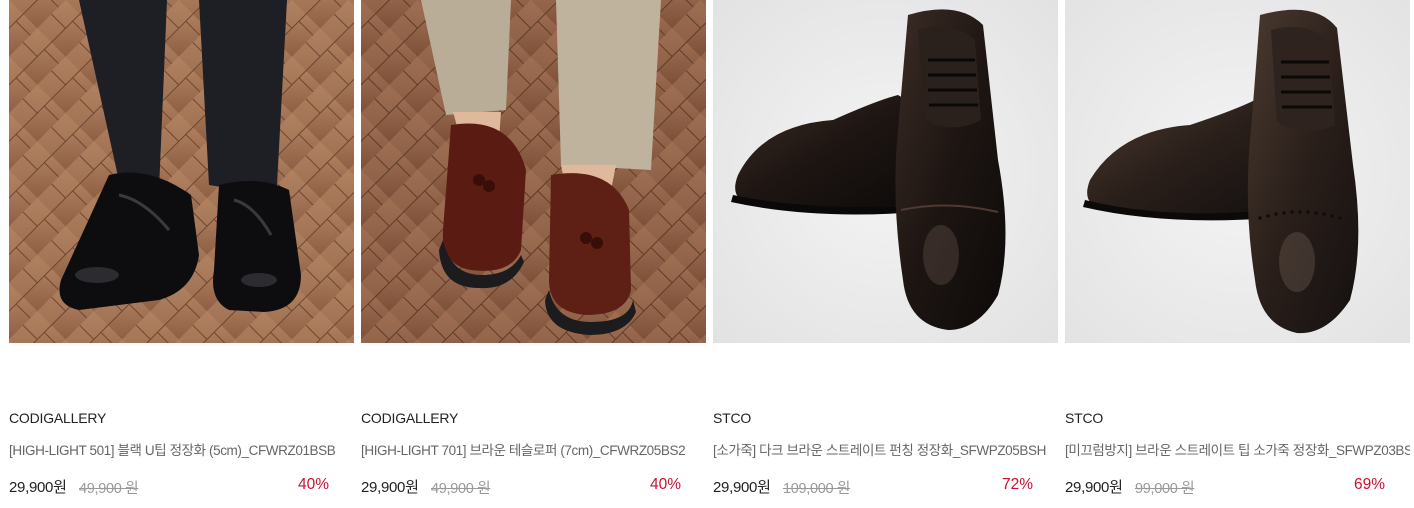  I want to click on product-title: [미끄럼방지] 브라운 스트레이트 팁 소가죽 정장화_SFWPZ03BSH, so click(1237, 449).